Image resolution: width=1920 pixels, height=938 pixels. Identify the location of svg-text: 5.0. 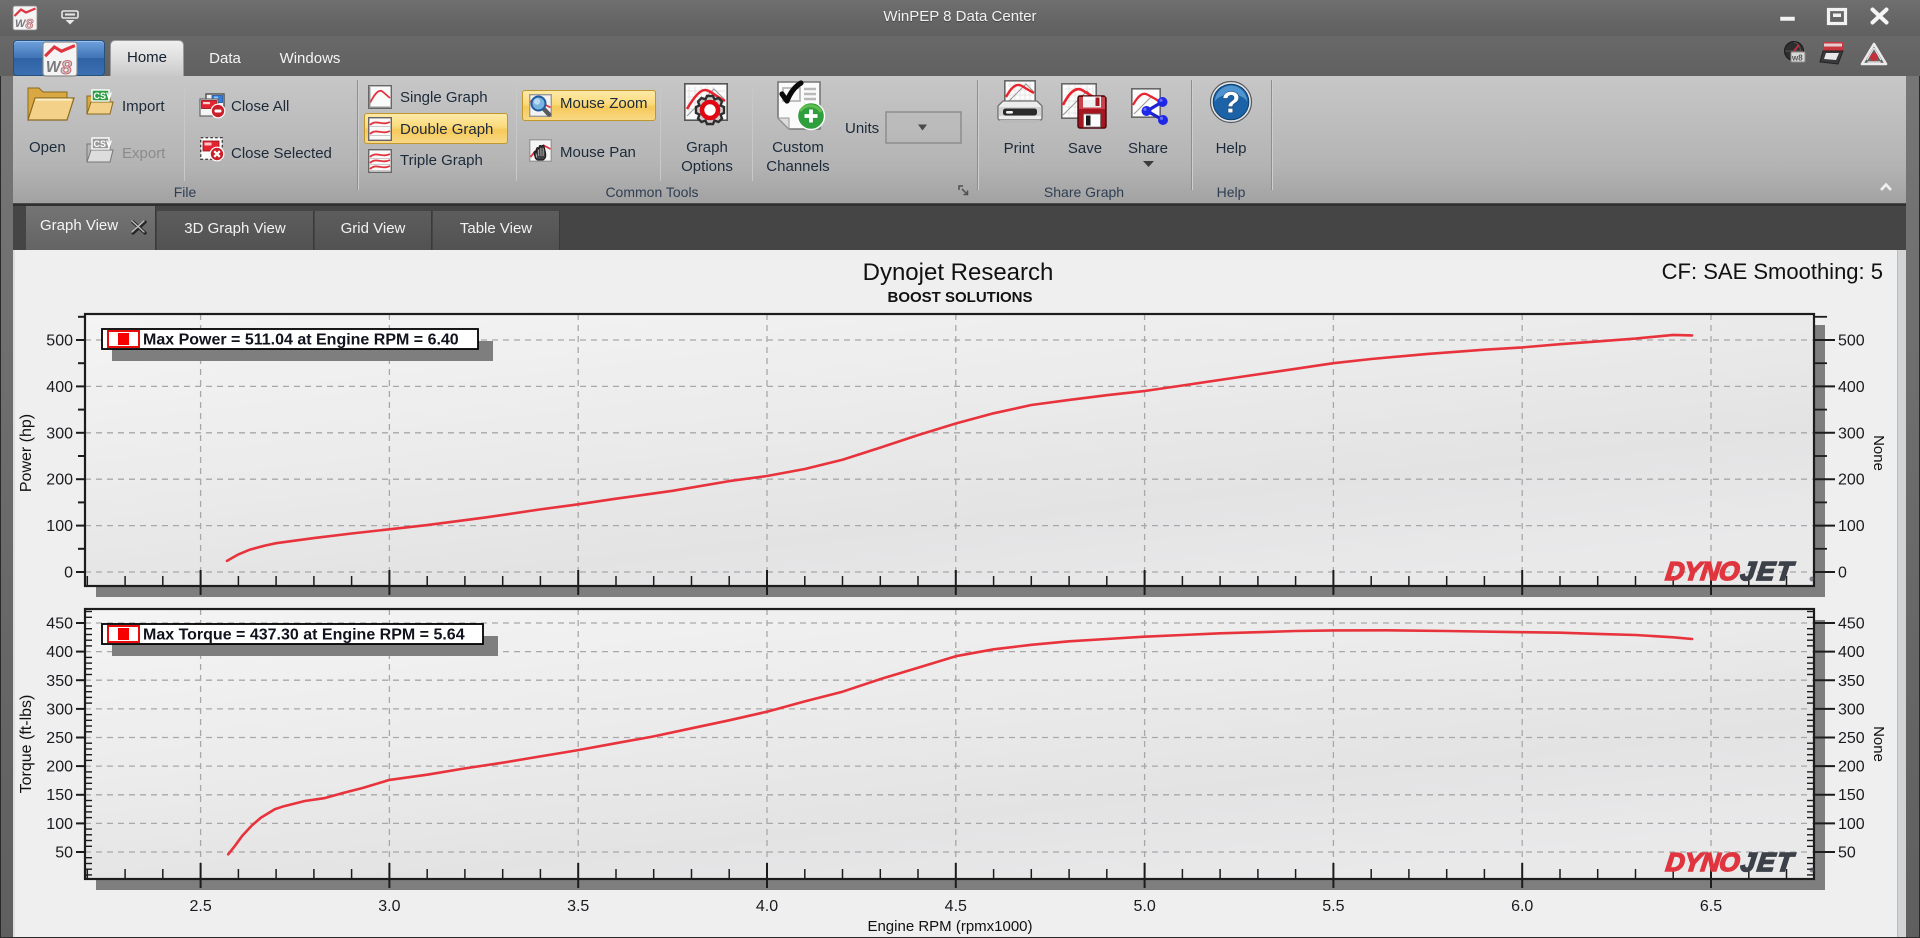
(1144, 906).